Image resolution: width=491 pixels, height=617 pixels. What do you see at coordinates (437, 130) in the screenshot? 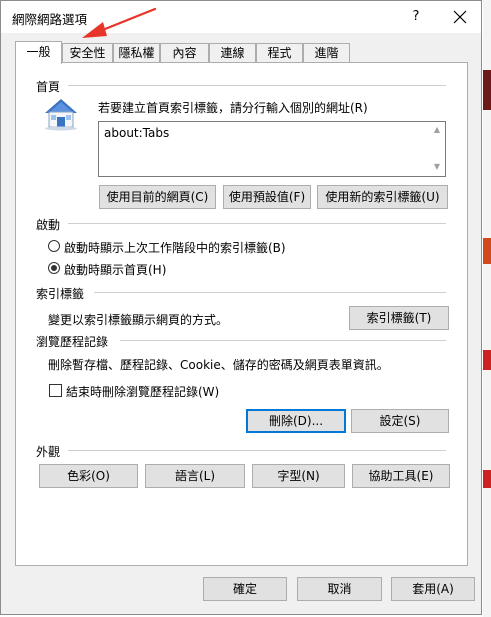
I see `scroll-up-icon: ▲` at bounding box center [437, 130].